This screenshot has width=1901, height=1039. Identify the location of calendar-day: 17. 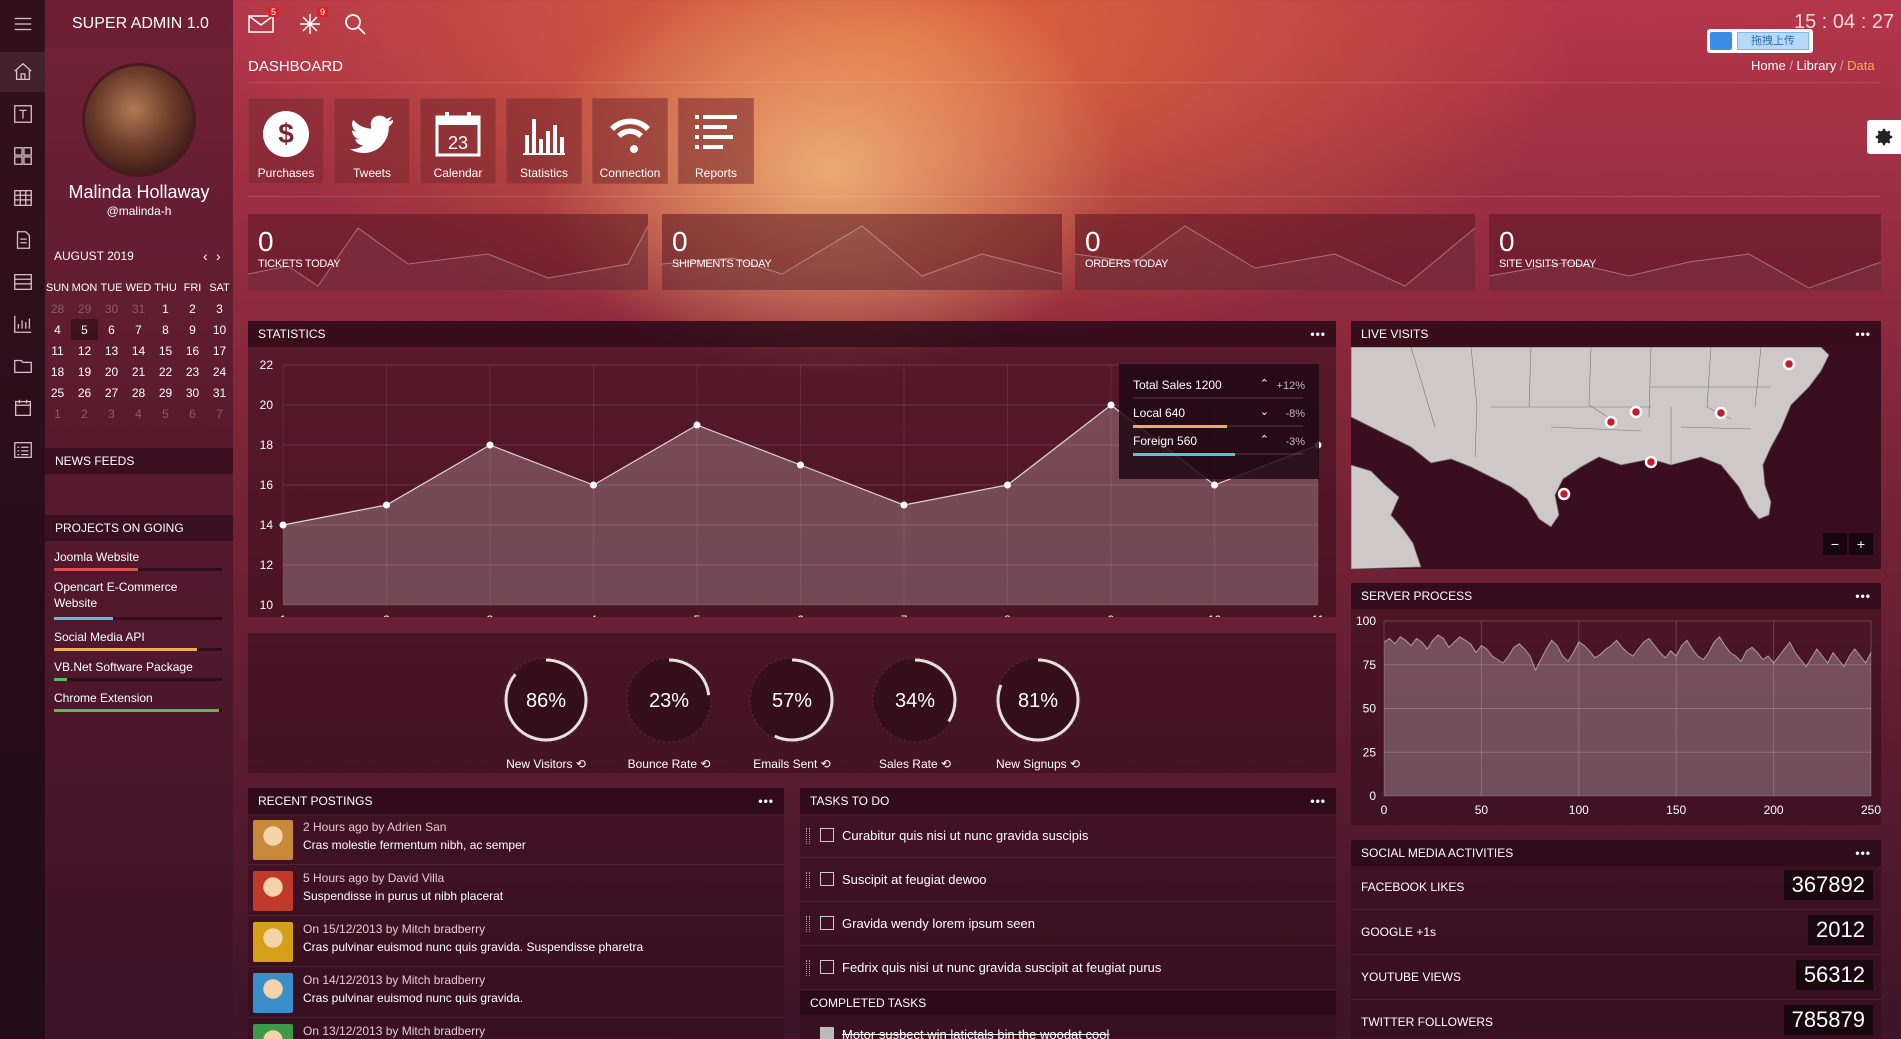
(219, 350).